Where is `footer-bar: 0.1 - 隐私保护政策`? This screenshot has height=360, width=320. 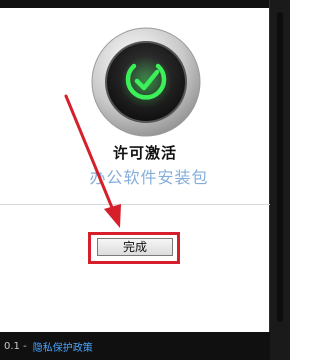
footer-bar: 0.1 - 隐私保护政策 is located at coordinates (135, 346).